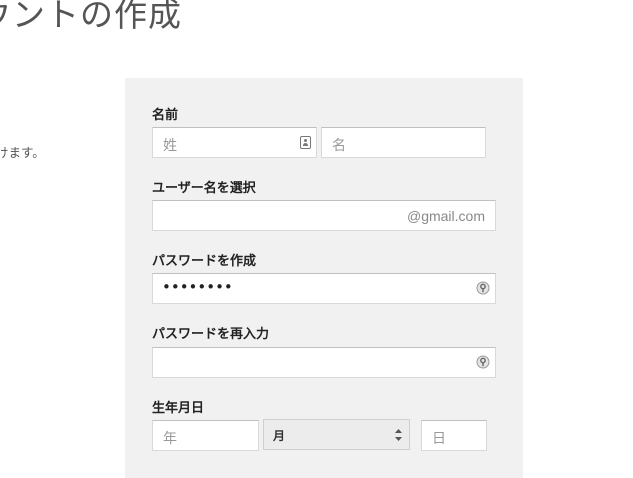 The height and width of the screenshot is (478, 633). Describe the element at coordinates (454, 435) in the screenshot. I see `birth-day-input: 日` at that location.